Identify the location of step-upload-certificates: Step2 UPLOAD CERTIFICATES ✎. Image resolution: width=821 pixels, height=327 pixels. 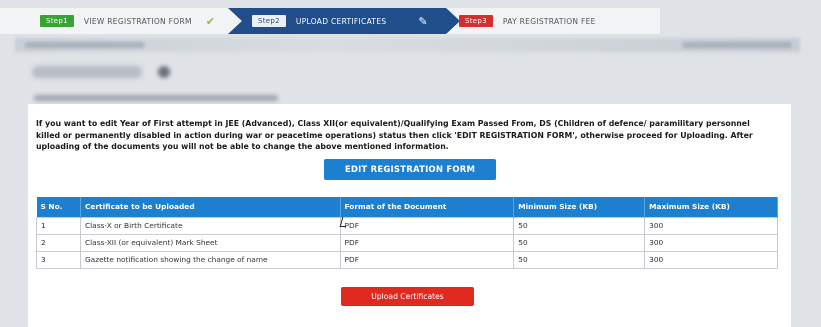
(344, 21).